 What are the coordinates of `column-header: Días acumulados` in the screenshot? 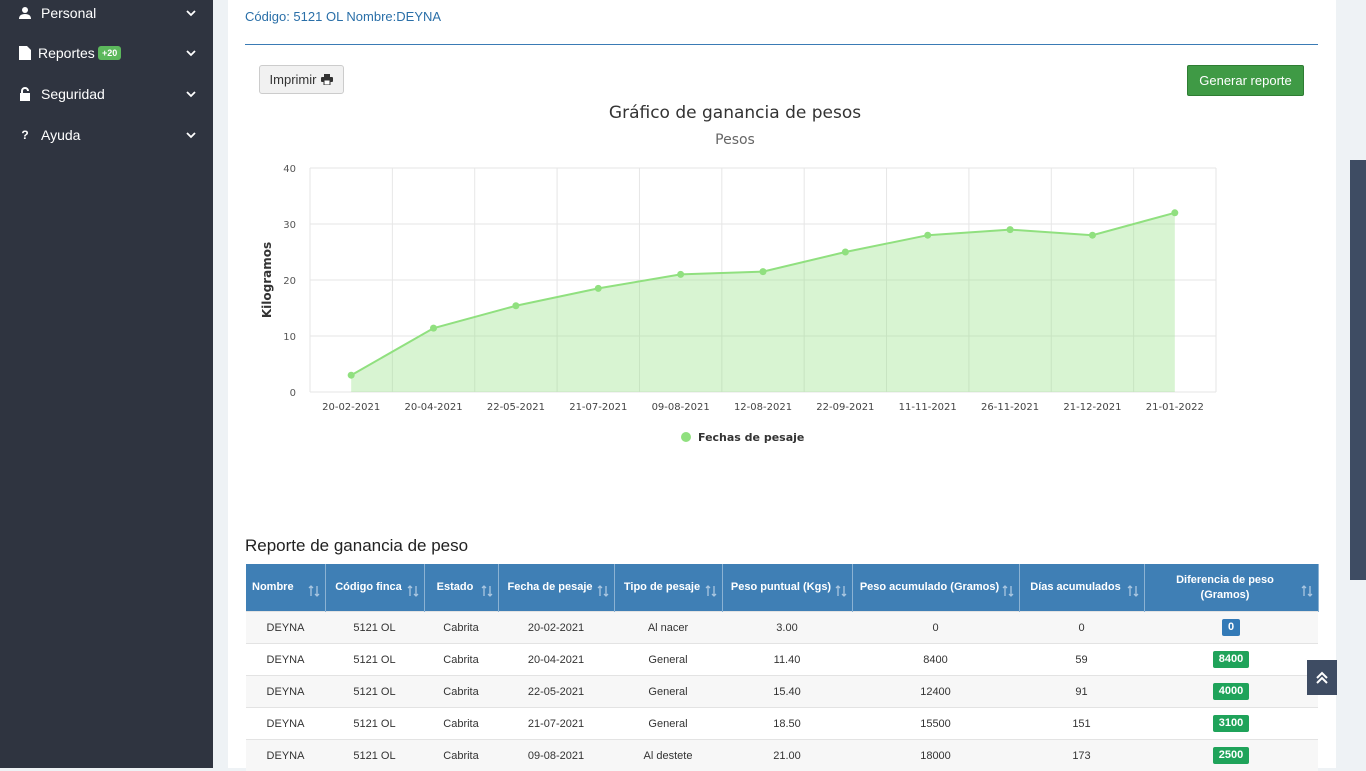 It's located at (1081, 588).